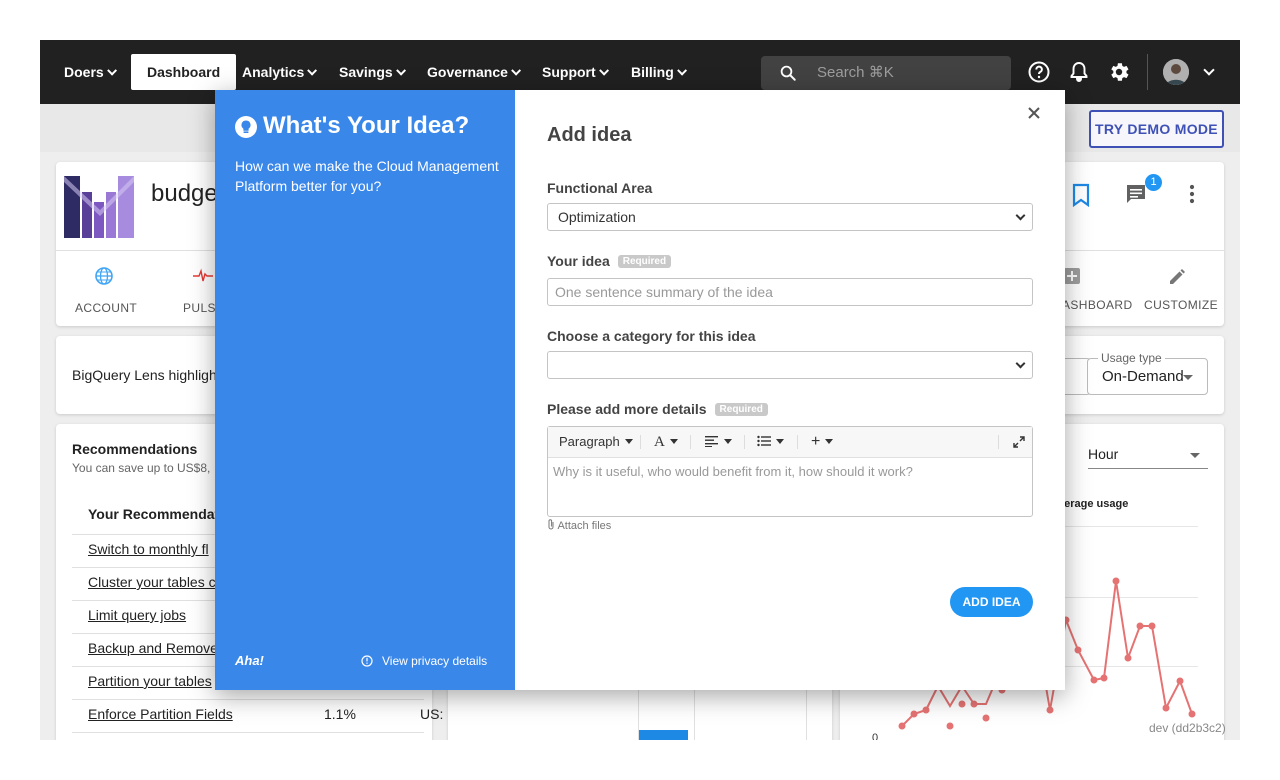 The width and height of the screenshot is (1280, 780). What do you see at coordinates (1019, 442) in the screenshot?
I see `expand-icon` at bounding box center [1019, 442].